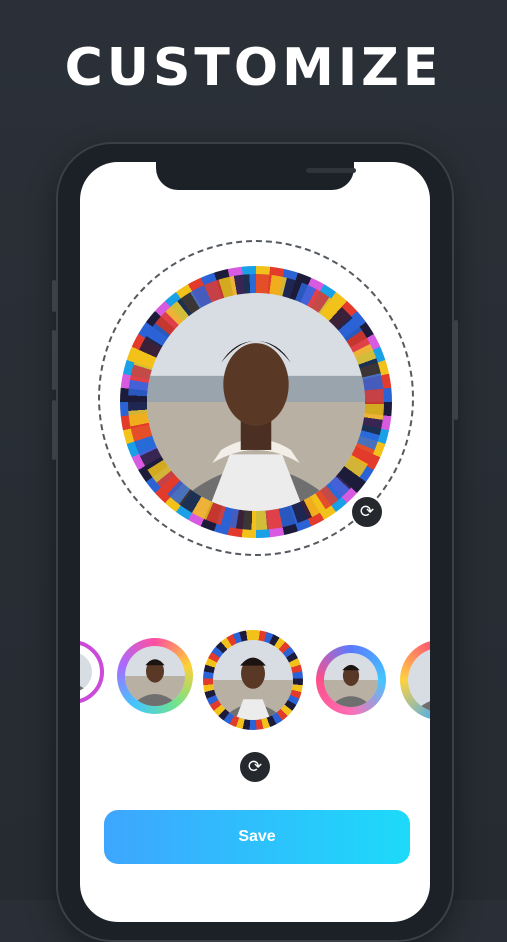 This screenshot has width=507, height=942. What do you see at coordinates (54, 360) in the screenshot?
I see `phone-volume-up-button` at bounding box center [54, 360].